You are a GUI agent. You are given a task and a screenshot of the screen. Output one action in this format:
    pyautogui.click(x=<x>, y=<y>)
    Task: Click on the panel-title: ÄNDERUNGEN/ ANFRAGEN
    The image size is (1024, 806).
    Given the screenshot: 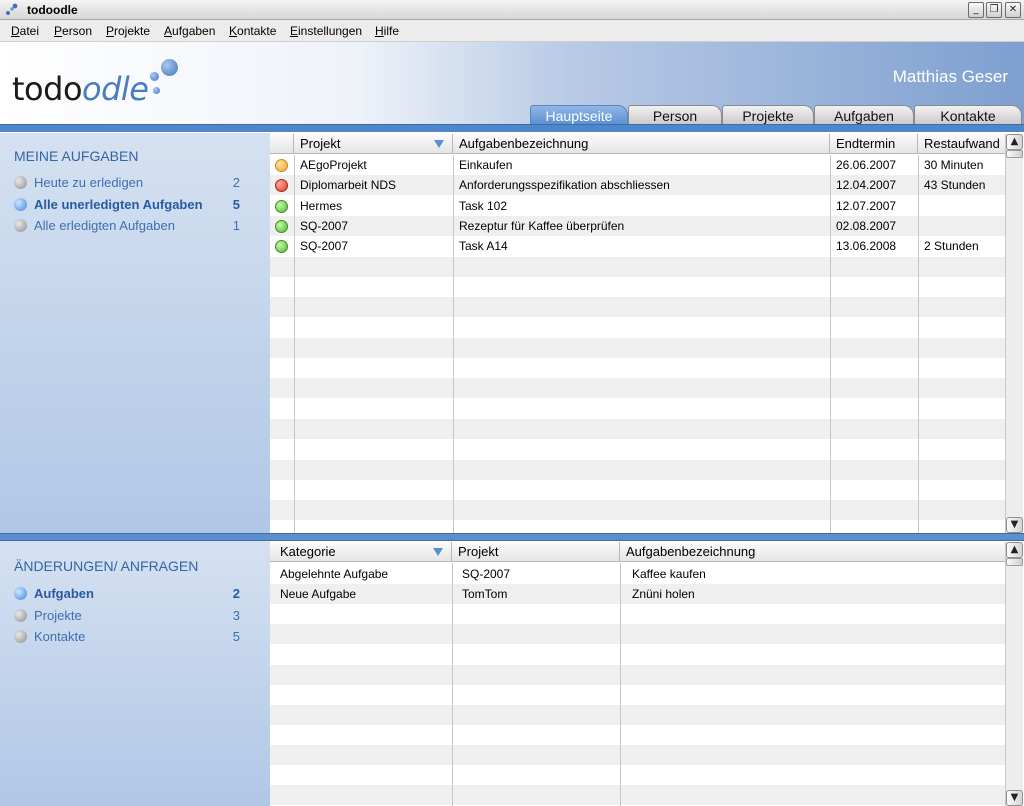 What is the action you would take?
    pyautogui.click(x=106, y=566)
    